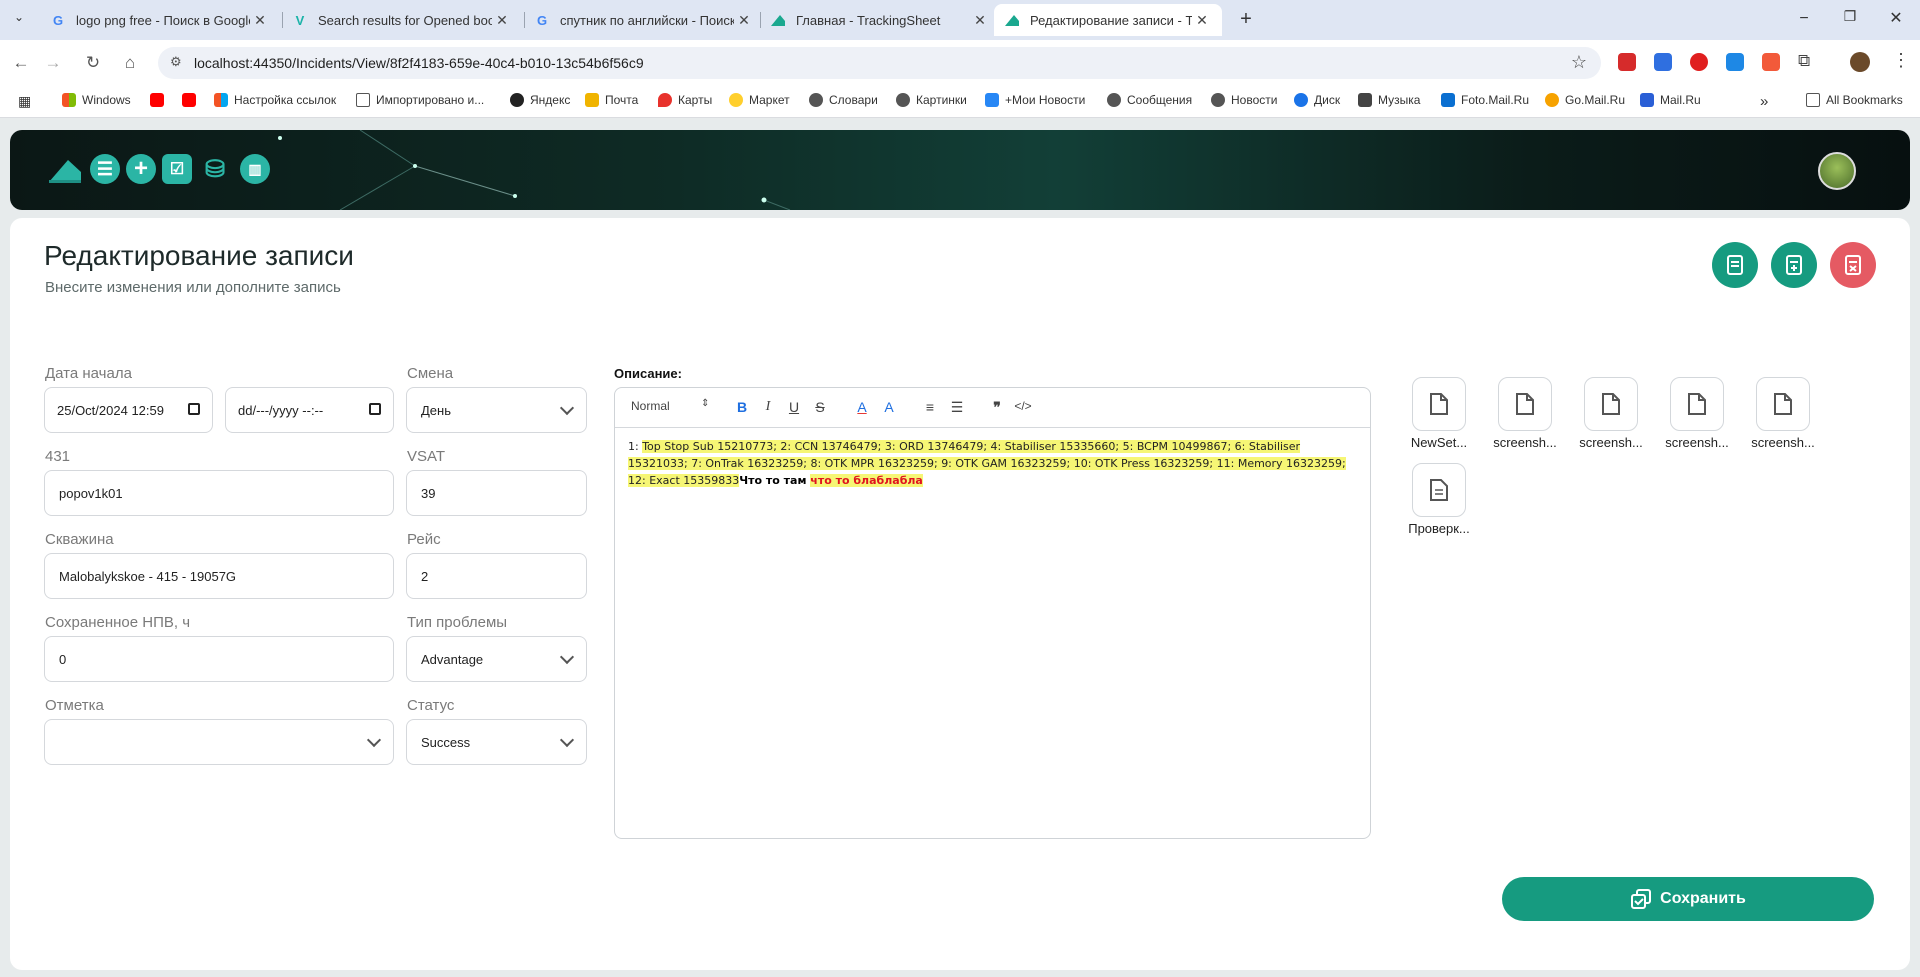 Image resolution: width=1920 pixels, height=977 pixels. What do you see at coordinates (1035, 100) in the screenshot?
I see `bookmark-item: +Мои Новости` at bounding box center [1035, 100].